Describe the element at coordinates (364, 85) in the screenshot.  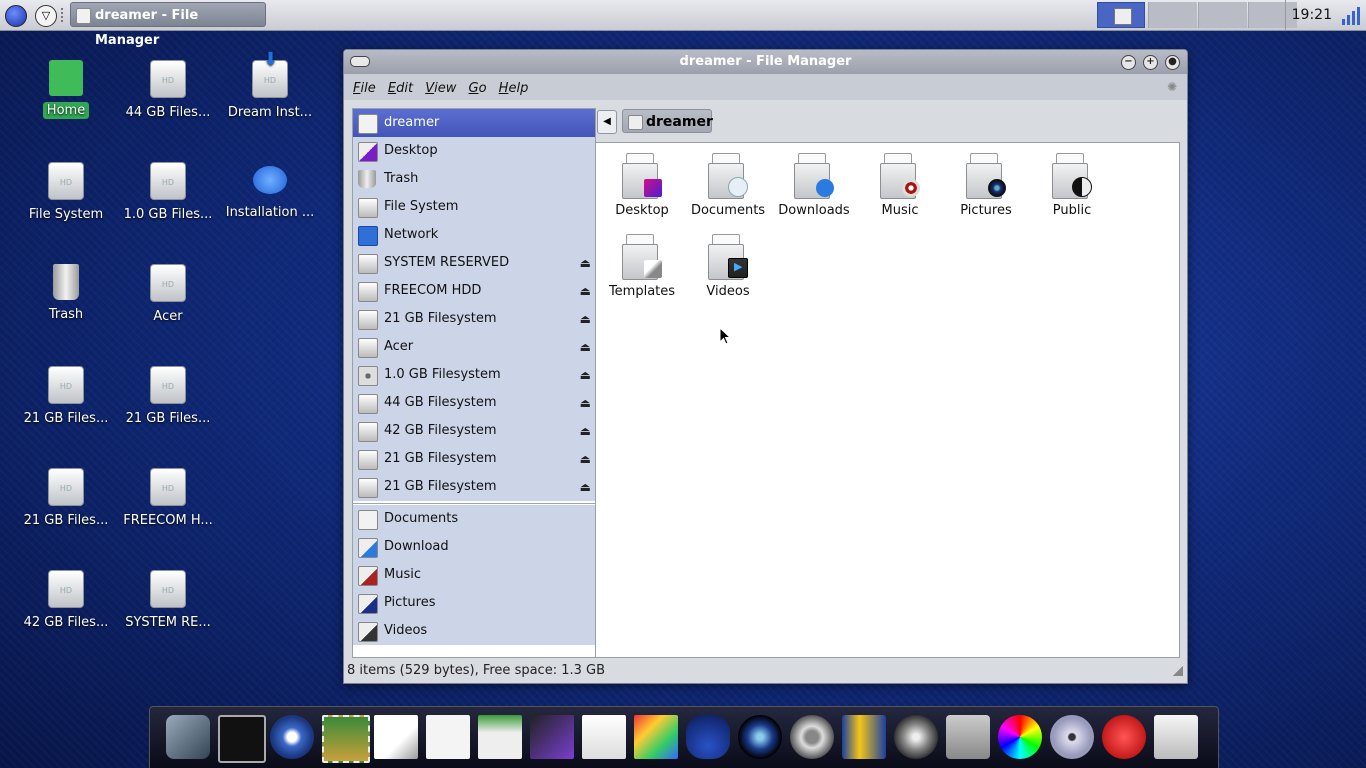
I see `menu-file: File` at that location.